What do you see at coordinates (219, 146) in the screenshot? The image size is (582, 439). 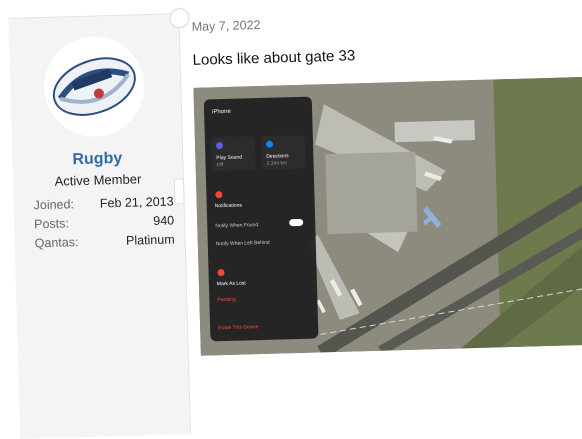 I see `speaker-icon` at bounding box center [219, 146].